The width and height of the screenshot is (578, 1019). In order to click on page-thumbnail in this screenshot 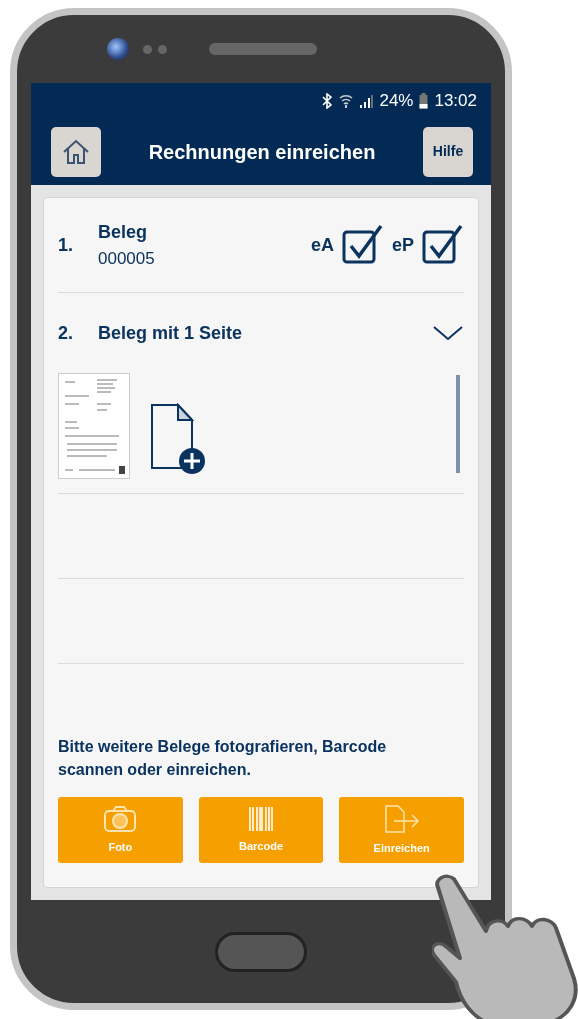, I will do `click(94, 426)`.